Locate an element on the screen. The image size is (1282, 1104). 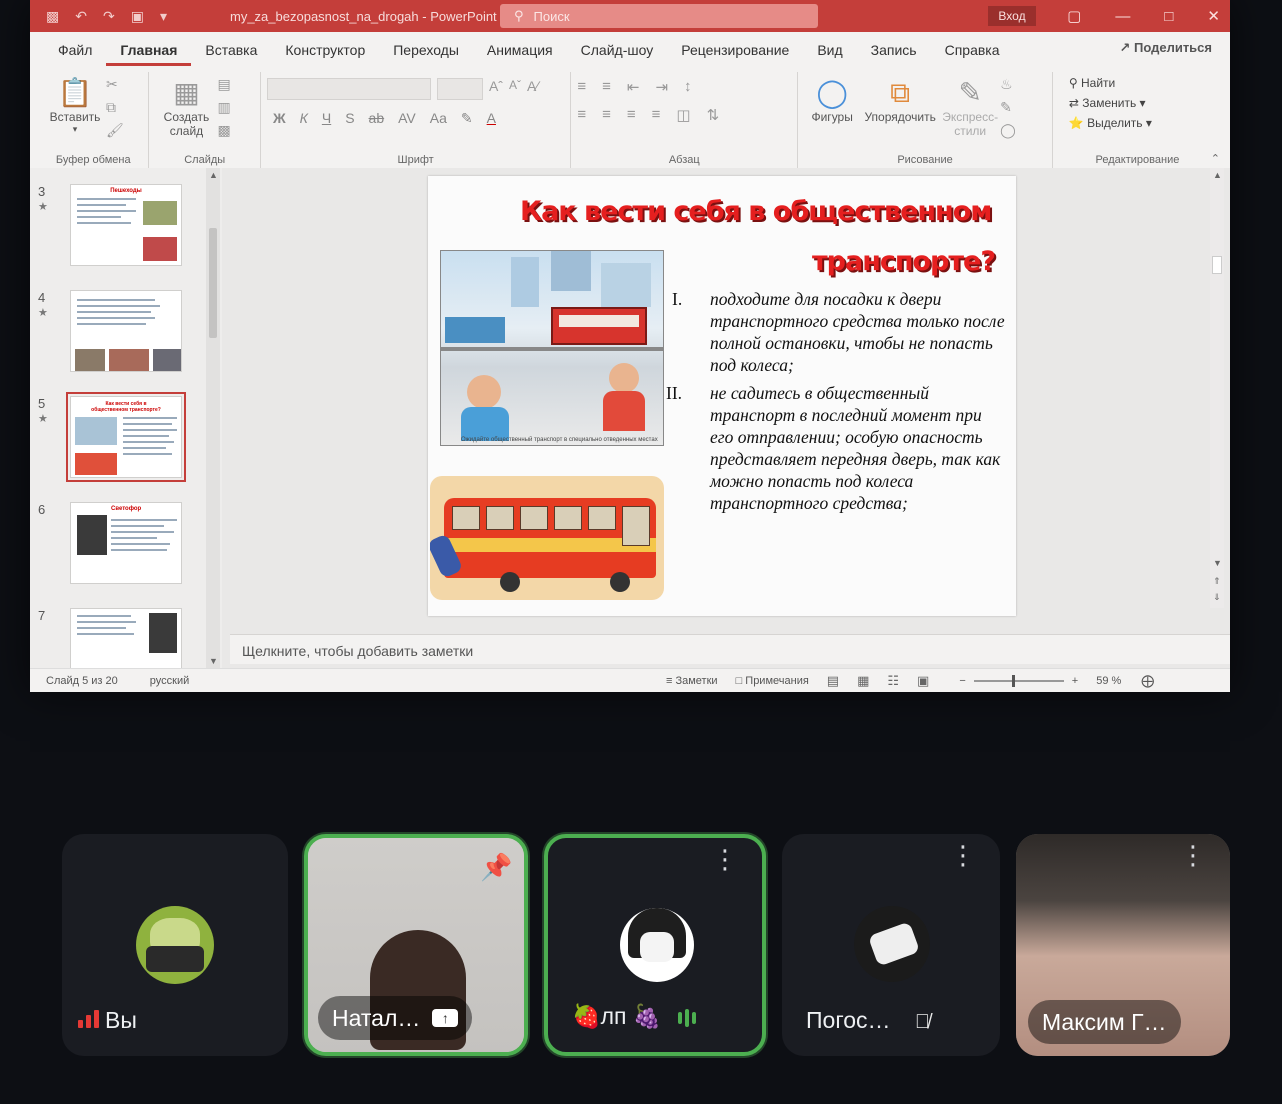
minimize-icon: — is located at coordinates (1122, 16).